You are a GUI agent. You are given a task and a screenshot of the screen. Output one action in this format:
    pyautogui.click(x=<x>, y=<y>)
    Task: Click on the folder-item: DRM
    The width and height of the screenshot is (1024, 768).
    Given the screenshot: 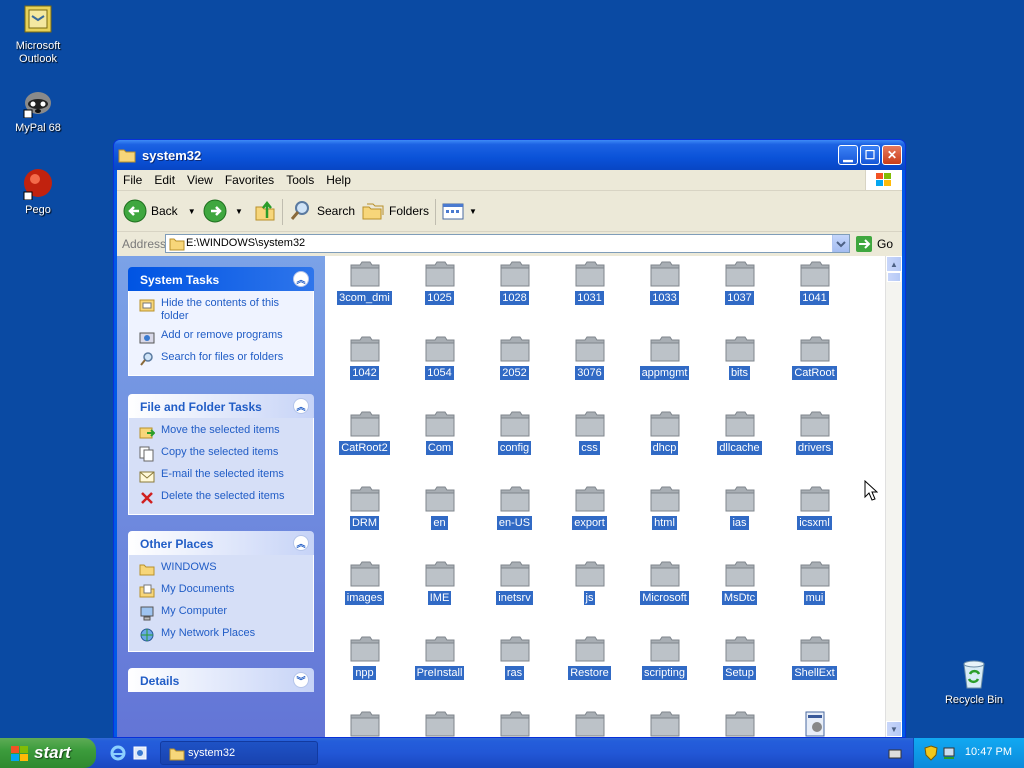 What is the action you would take?
    pyautogui.click(x=364, y=508)
    